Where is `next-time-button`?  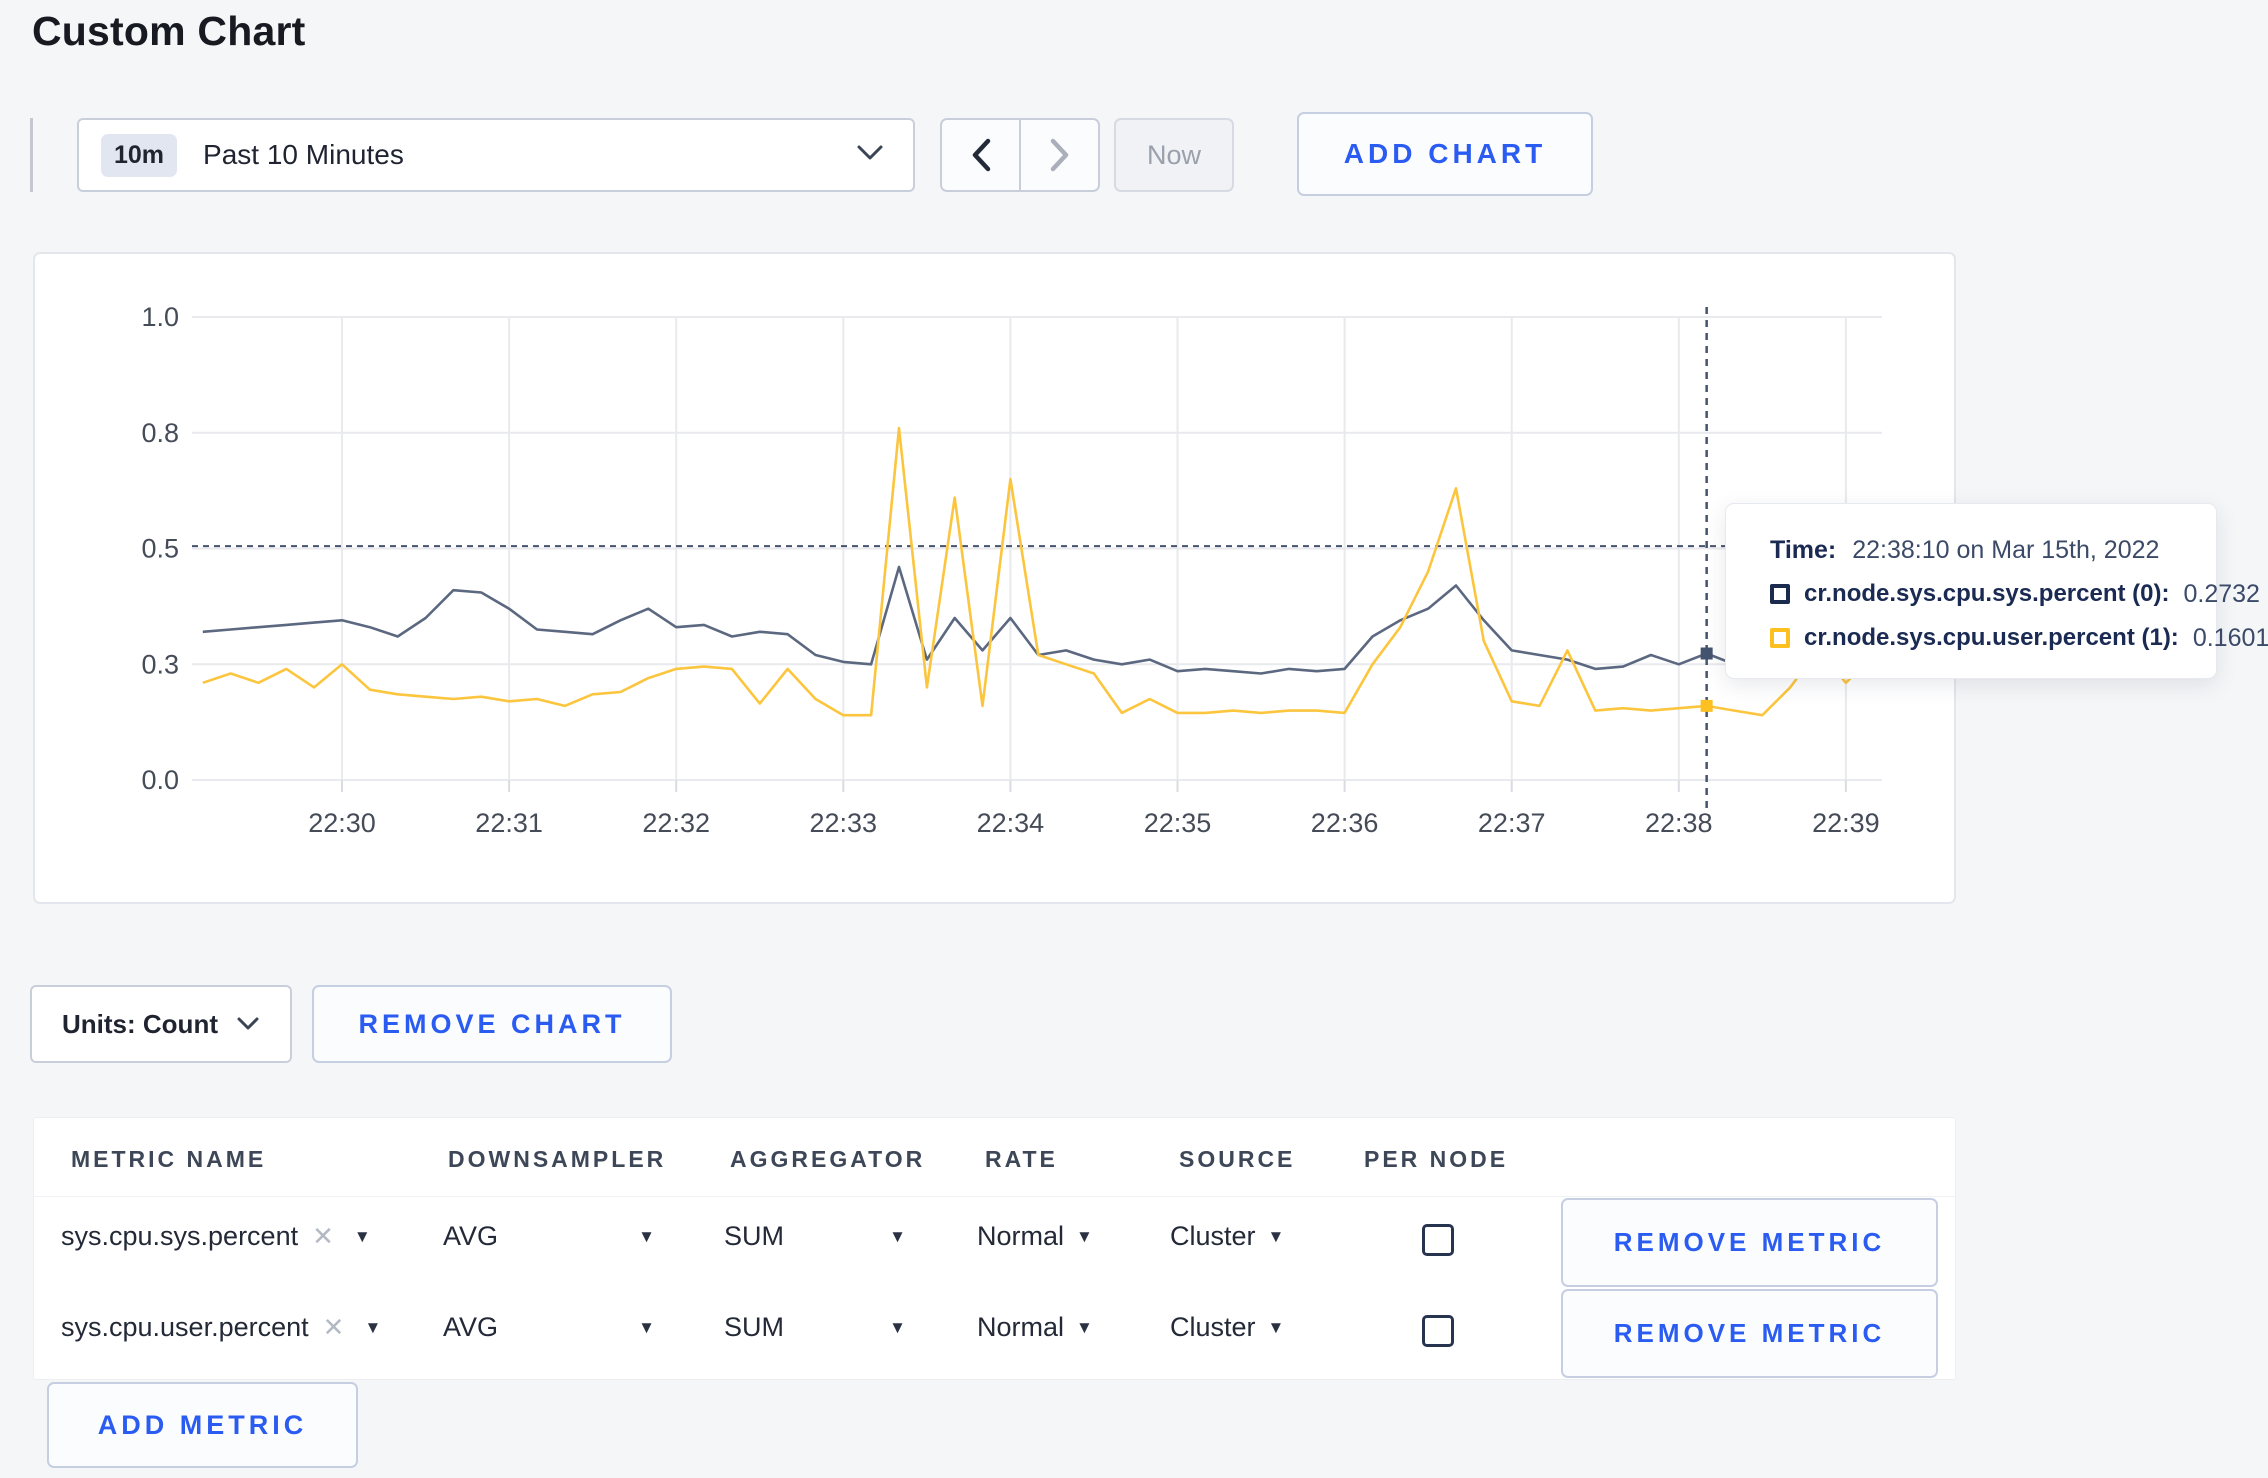 next-time-button is located at coordinates (1058, 155).